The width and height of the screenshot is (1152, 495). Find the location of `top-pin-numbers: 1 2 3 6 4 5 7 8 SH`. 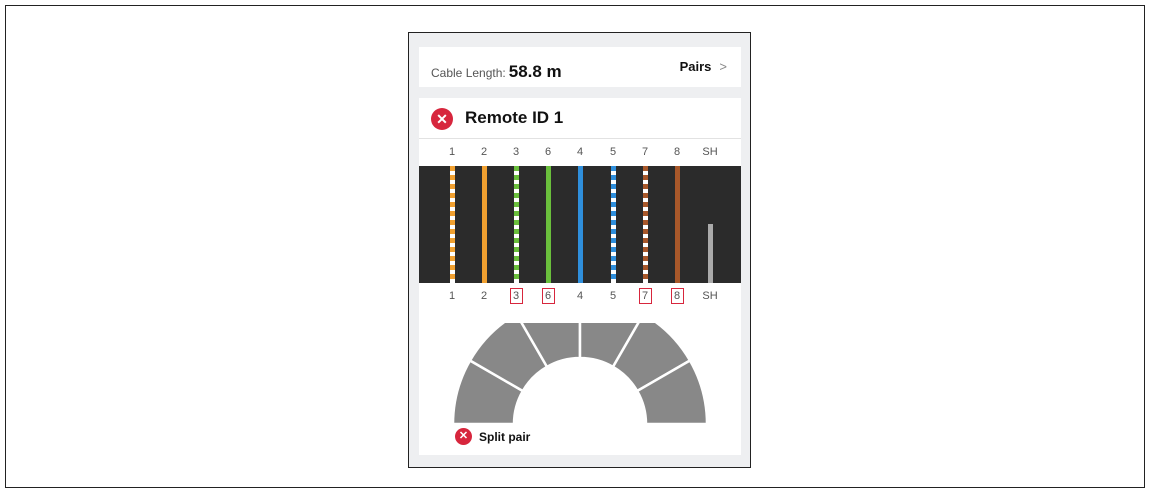

top-pin-numbers: 1 2 3 6 4 5 7 8 SH is located at coordinates (580, 152).